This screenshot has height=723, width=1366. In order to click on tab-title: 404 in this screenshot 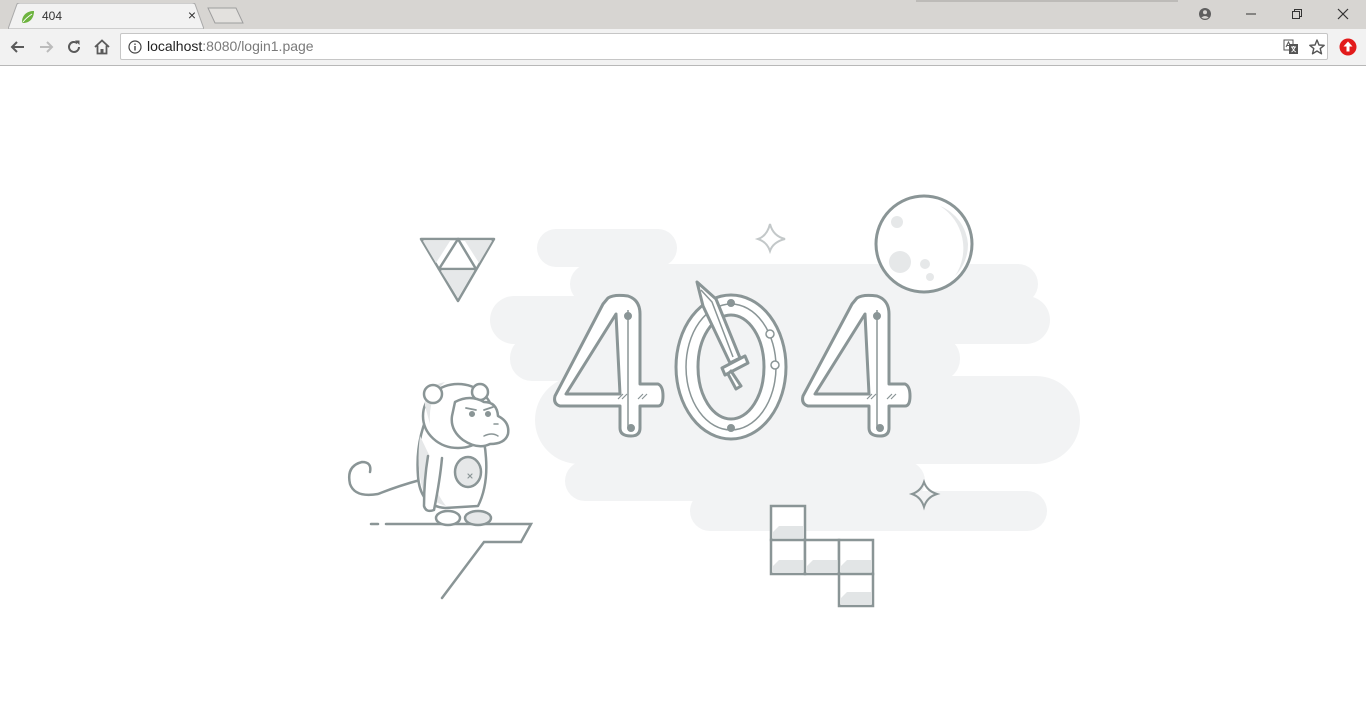, I will do `click(52, 16)`.